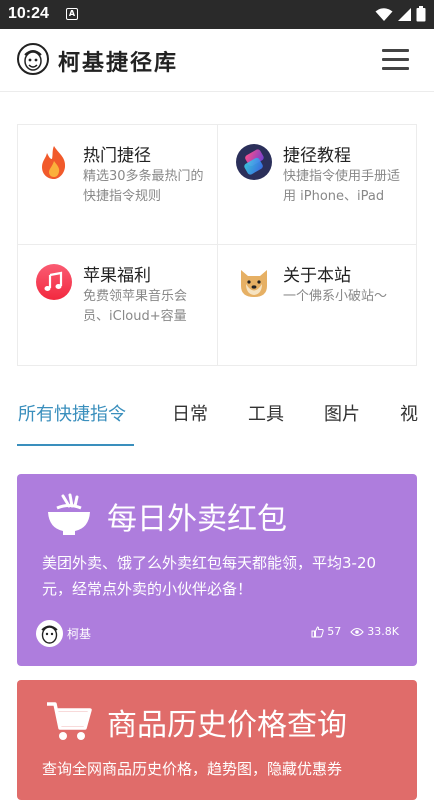 The height and width of the screenshot is (800, 434). I want to click on card-stats: 57 33.8K, so click(355, 631).